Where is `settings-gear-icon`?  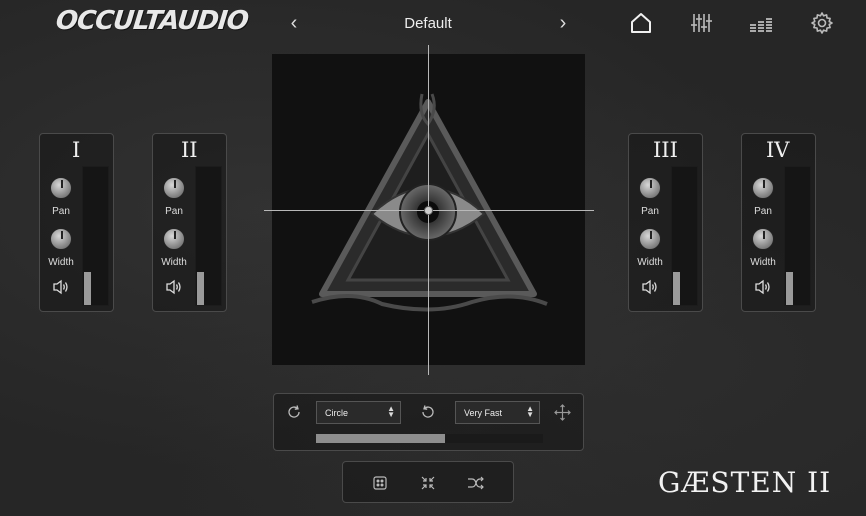
settings-gear-icon is located at coordinates (822, 23).